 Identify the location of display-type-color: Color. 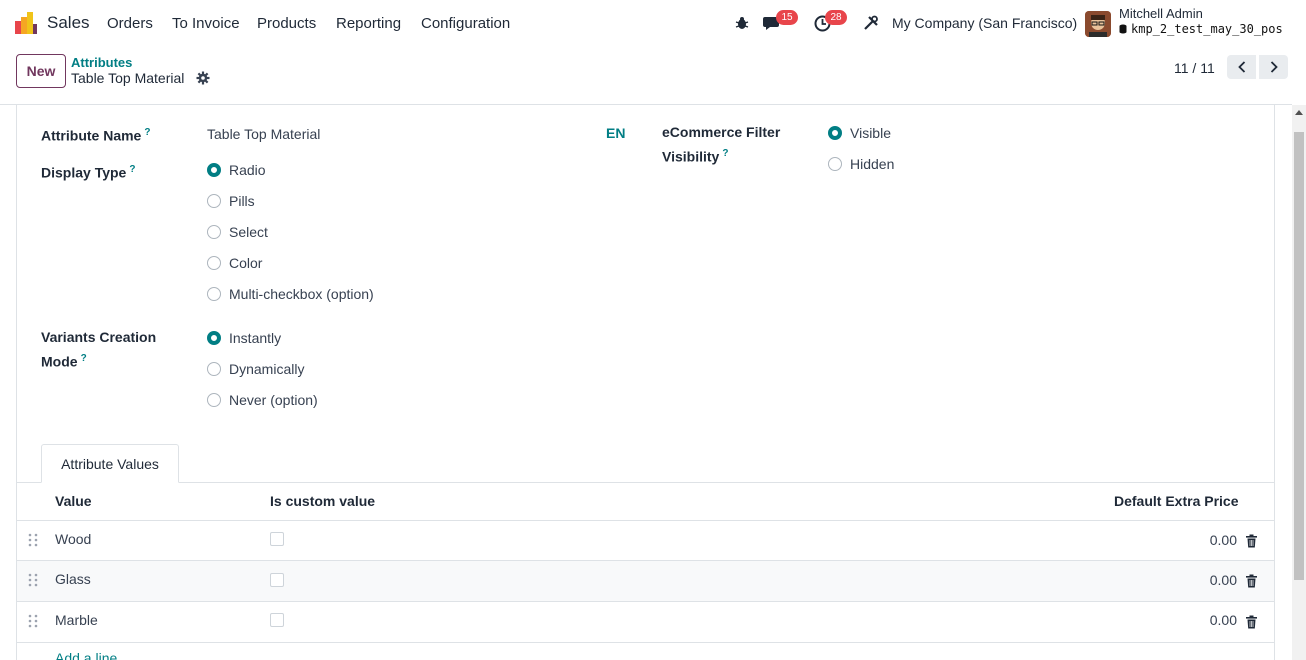
(234, 263).